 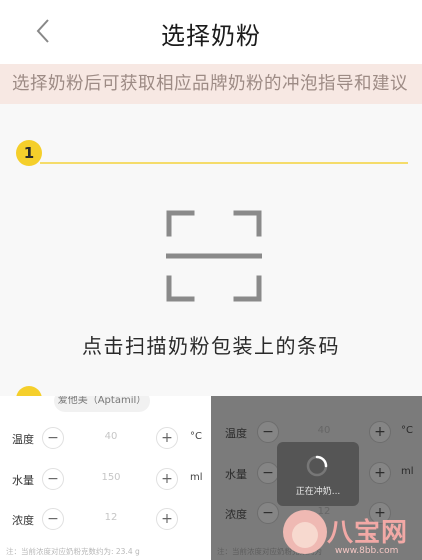 I want to click on setting-row-water: 水量 − 150 + ml, so click(x=105, y=480).